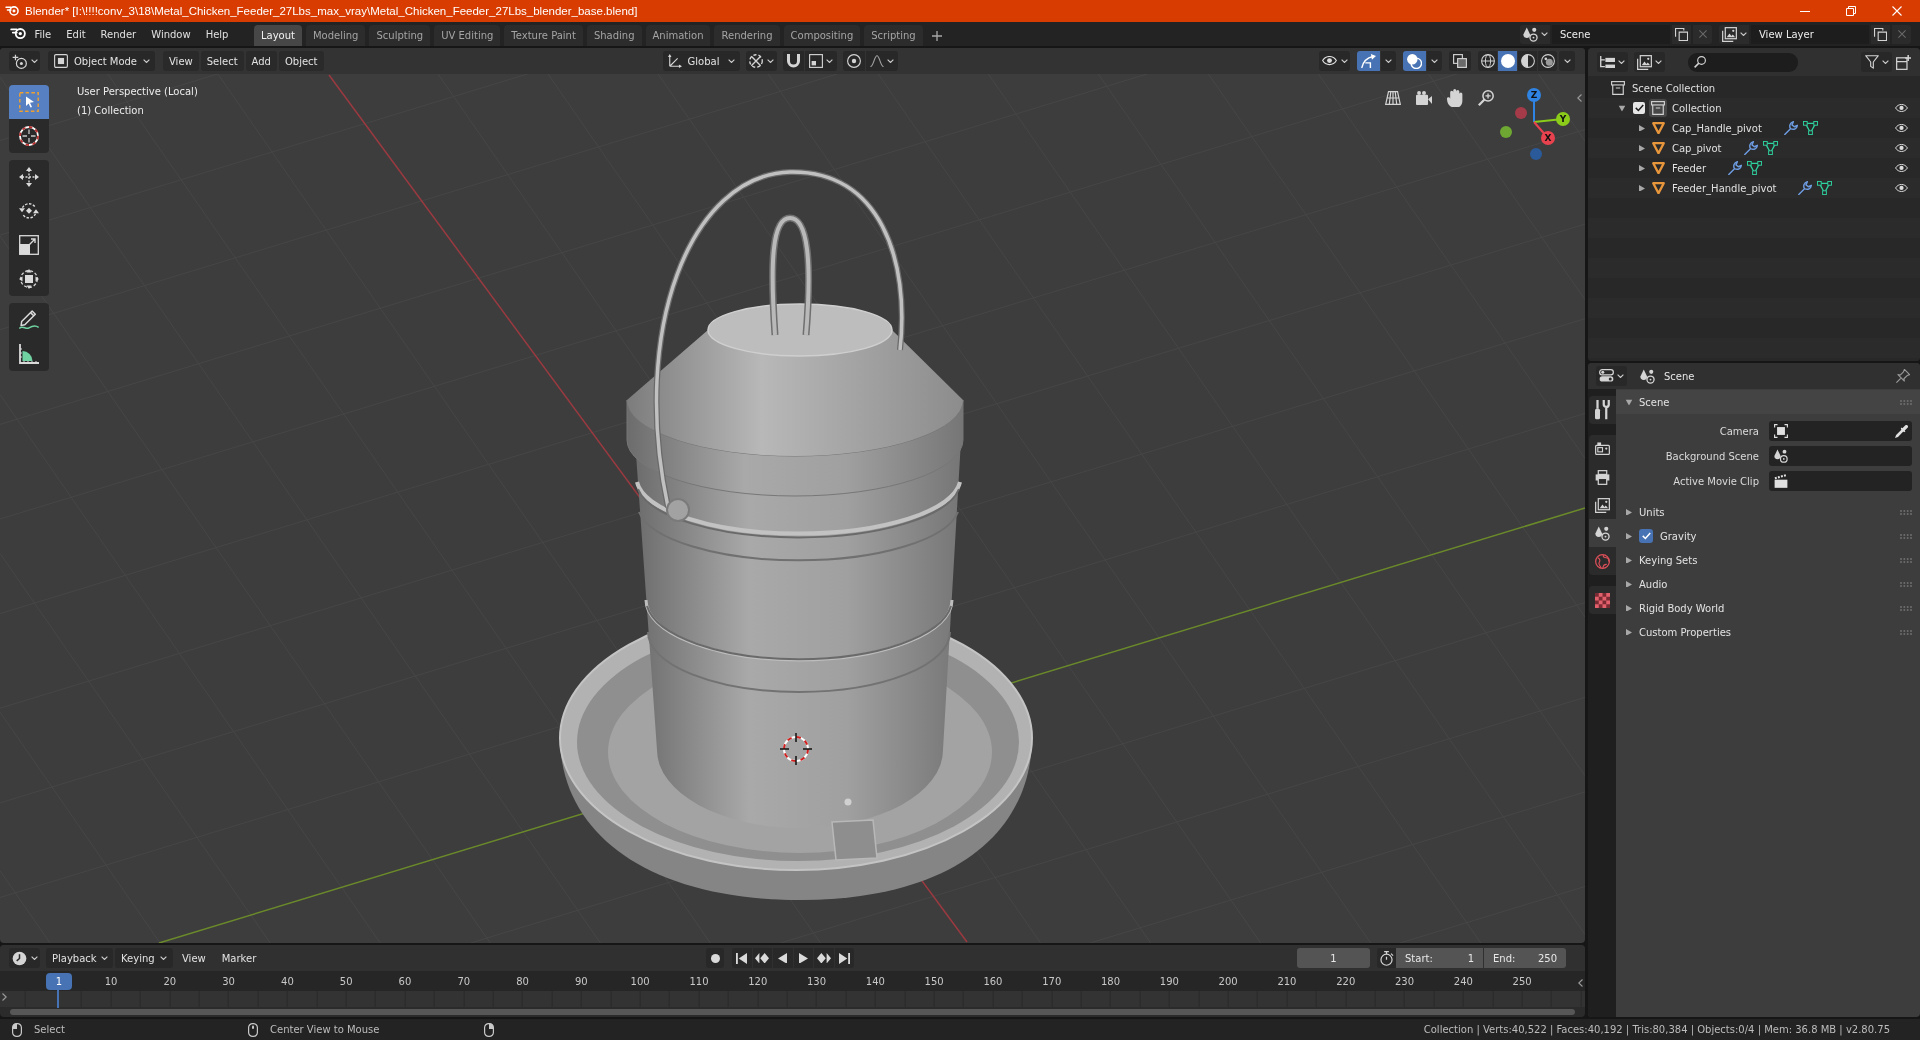 The width and height of the screenshot is (1920, 1040). Describe the element at coordinates (76, 34) in the screenshot. I see `menu-item: Edit` at that location.